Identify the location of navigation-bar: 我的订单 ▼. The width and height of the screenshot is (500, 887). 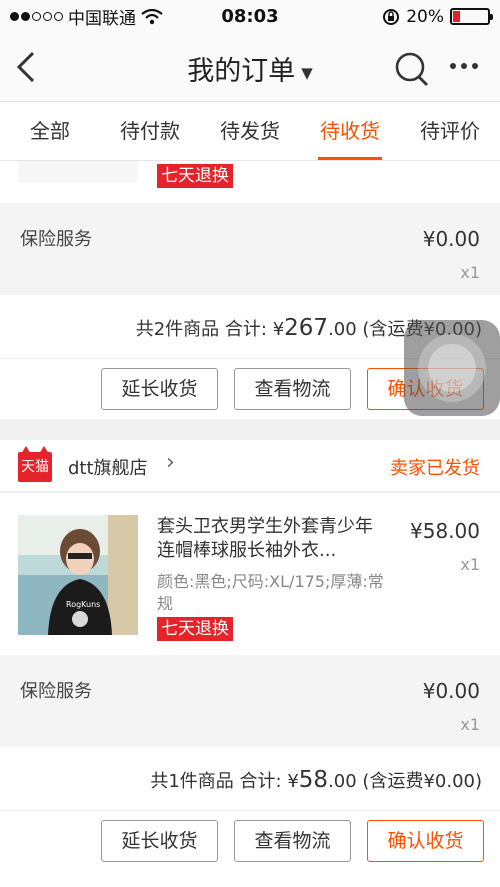
(250, 67).